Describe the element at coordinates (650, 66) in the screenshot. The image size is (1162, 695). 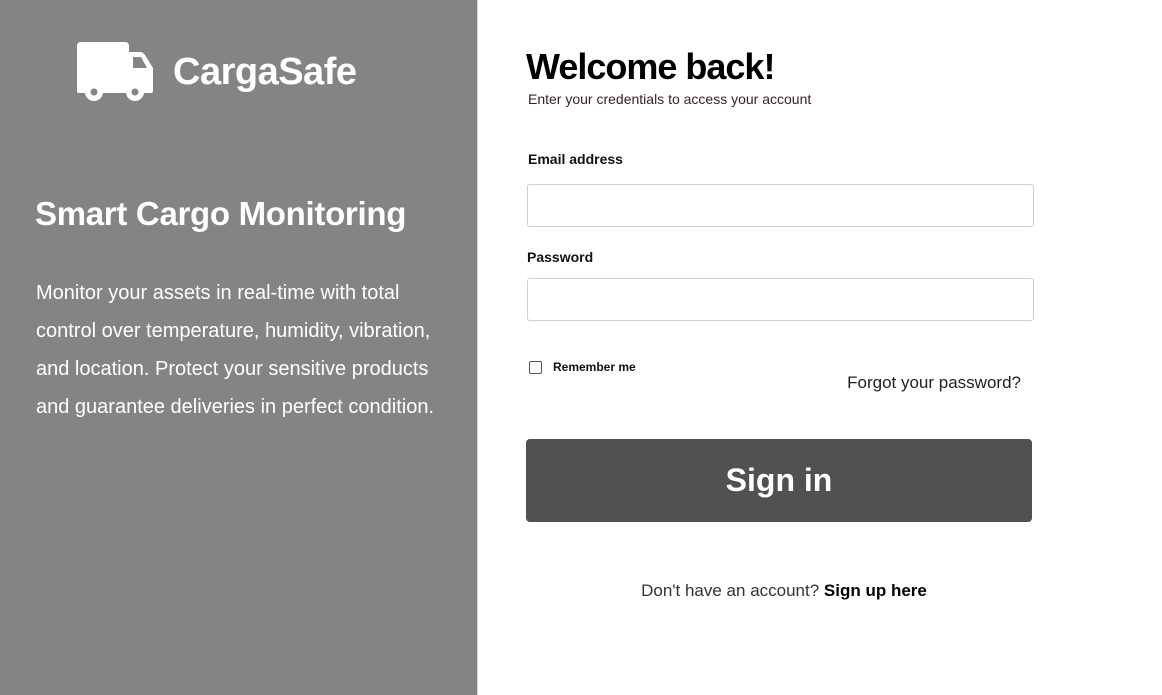
I see `page-title: Welcome back!` at that location.